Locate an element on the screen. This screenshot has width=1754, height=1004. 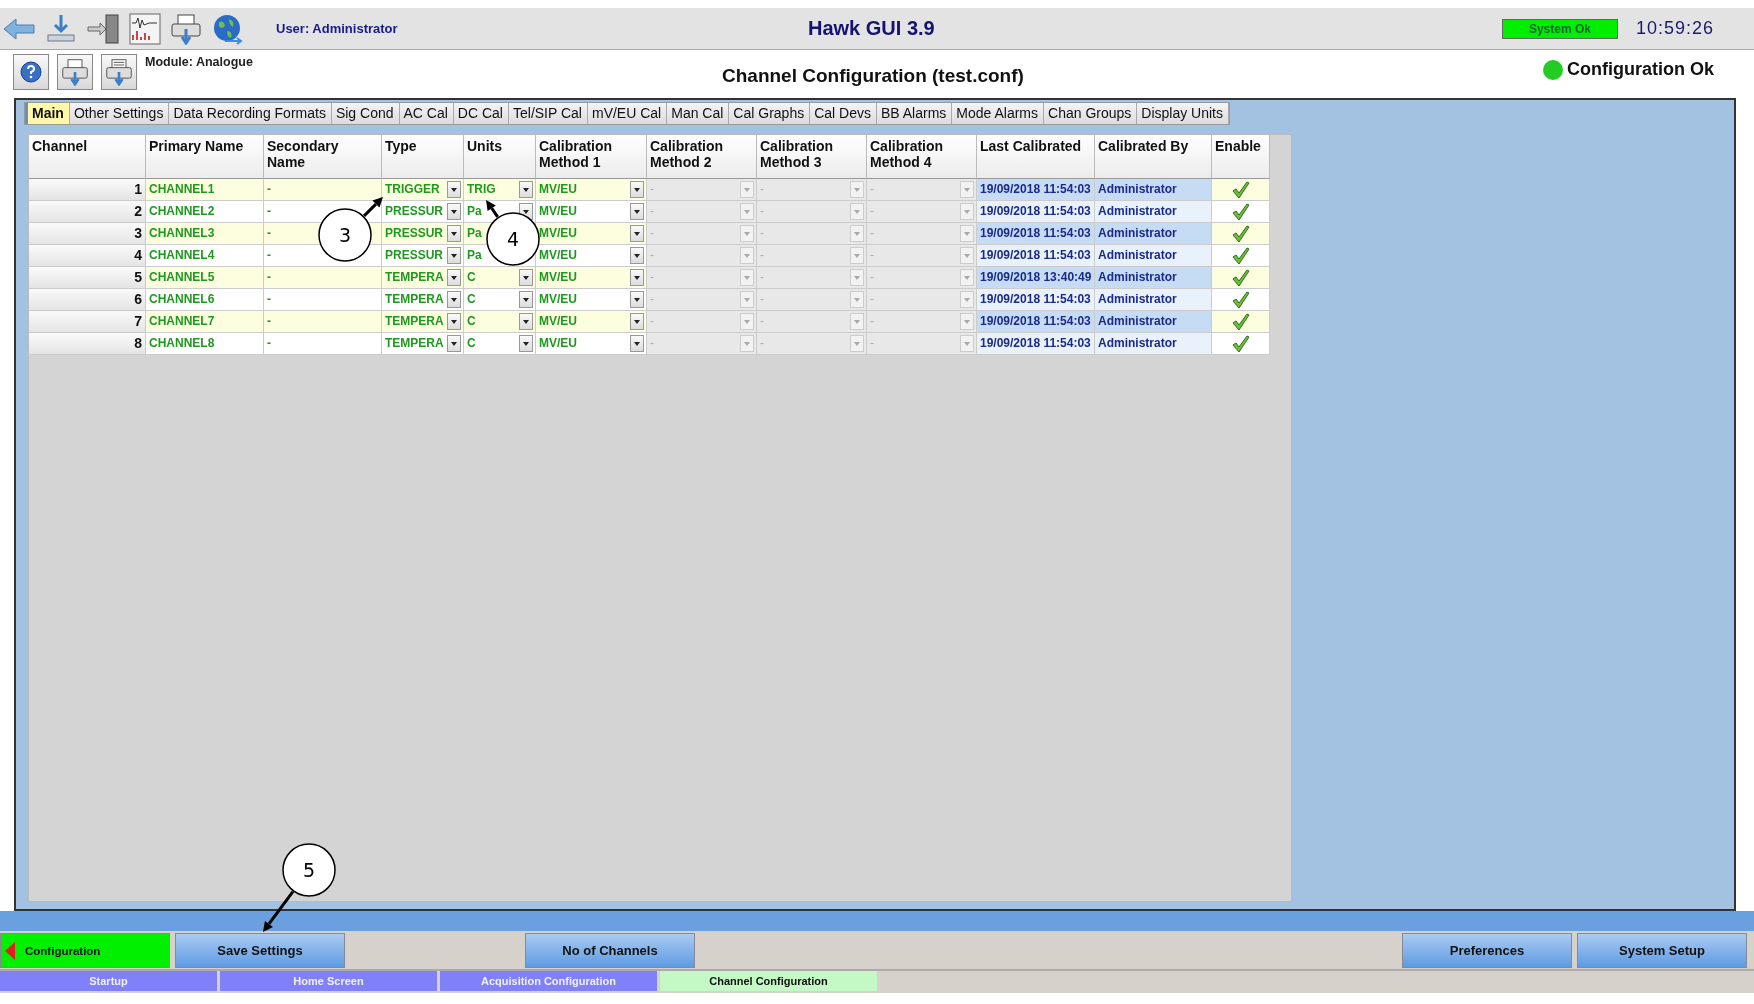
tab: Man Cal is located at coordinates (698, 113).